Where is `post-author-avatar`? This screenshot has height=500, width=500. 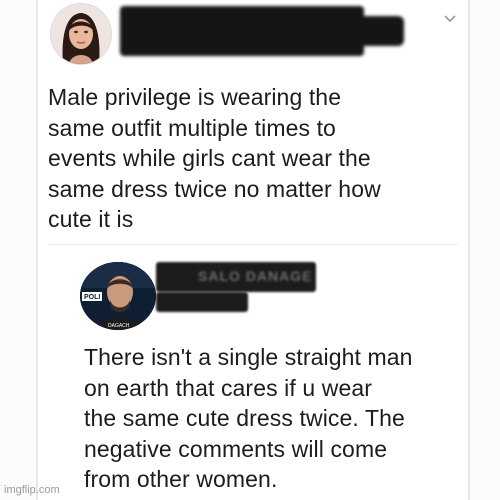
post-author-avatar is located at coordinates (81, 34).